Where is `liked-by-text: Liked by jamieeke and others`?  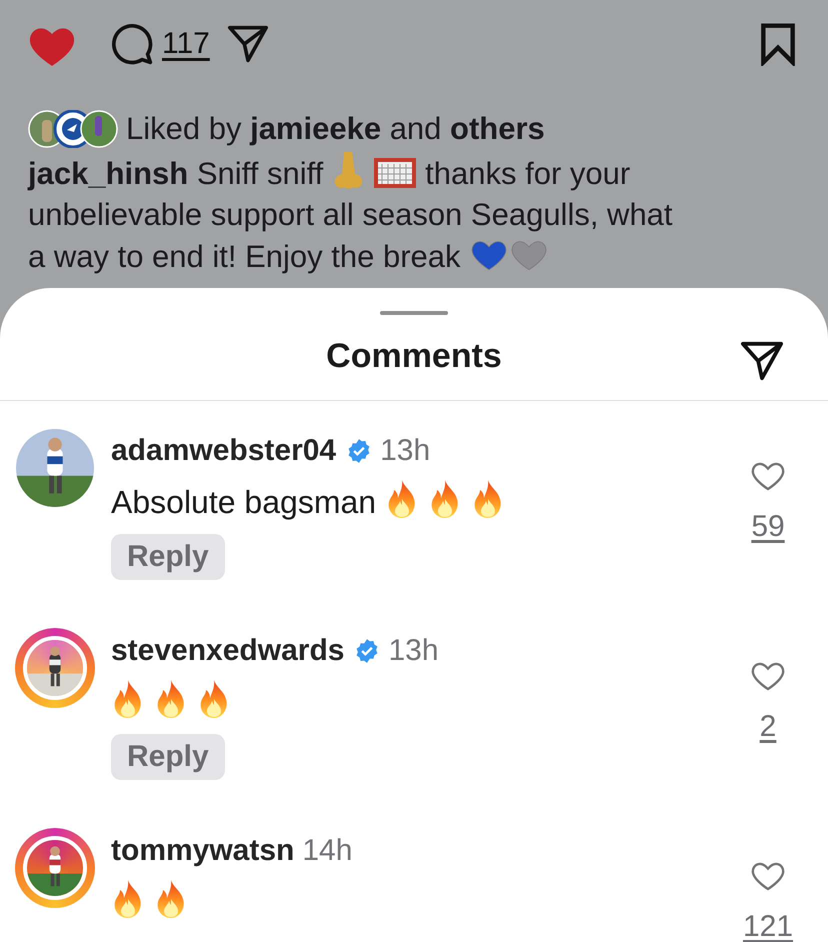
liked-by-text: Liked by jamieeke and others is located at coordinates (335, 129).